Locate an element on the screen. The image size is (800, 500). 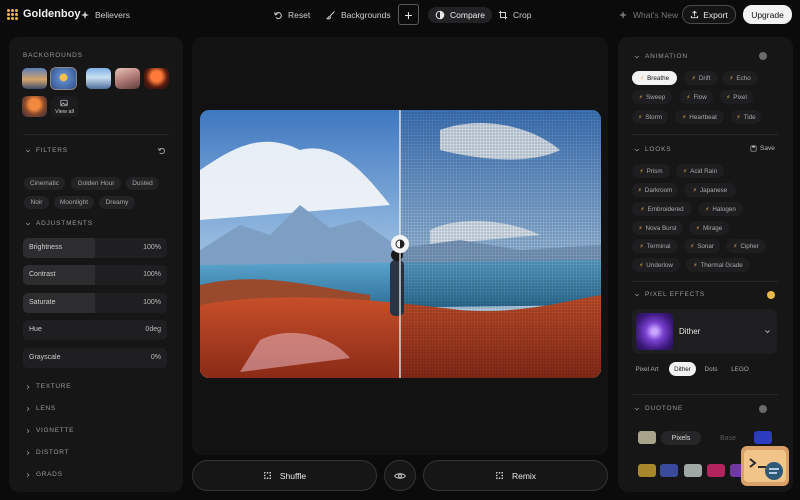
filter-chip-golden-hour: Golden Hour is located at coordinates (96, 183).